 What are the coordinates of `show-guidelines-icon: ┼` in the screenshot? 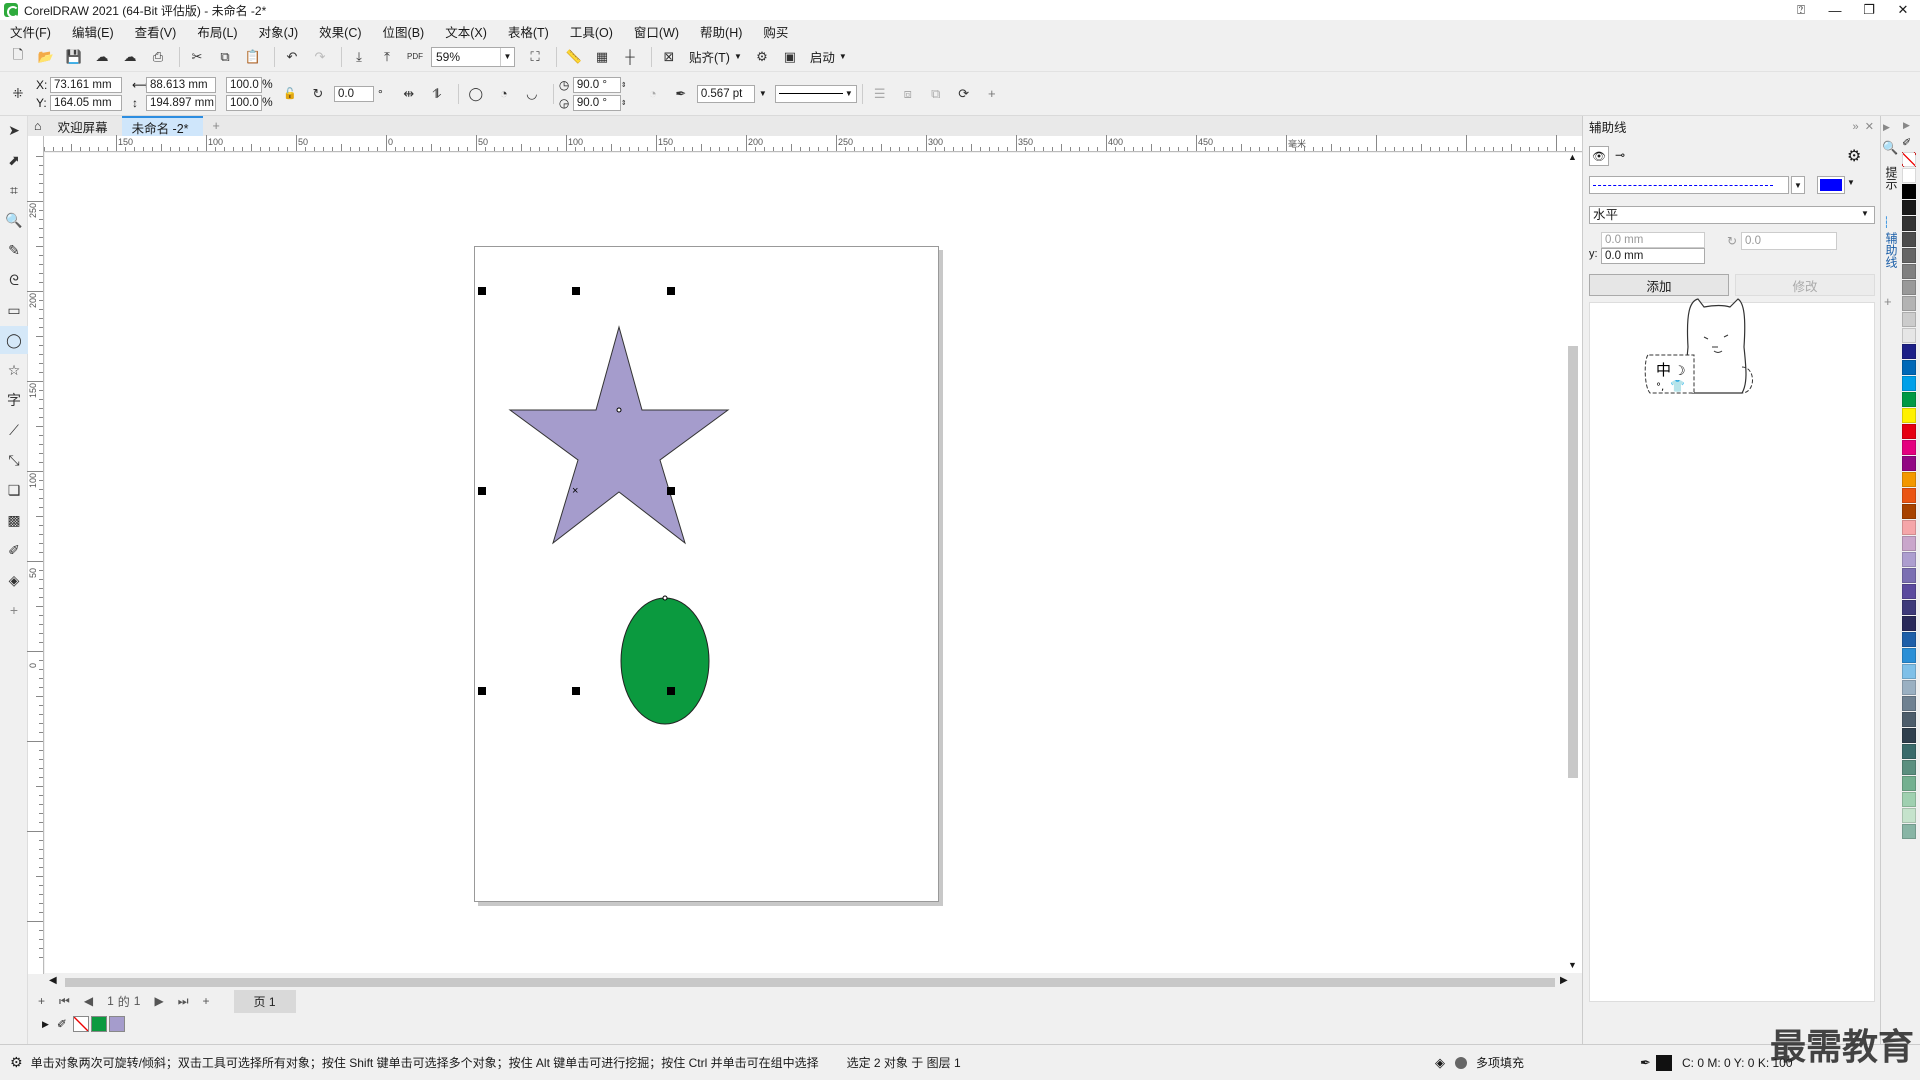 It's located at (630, 57).